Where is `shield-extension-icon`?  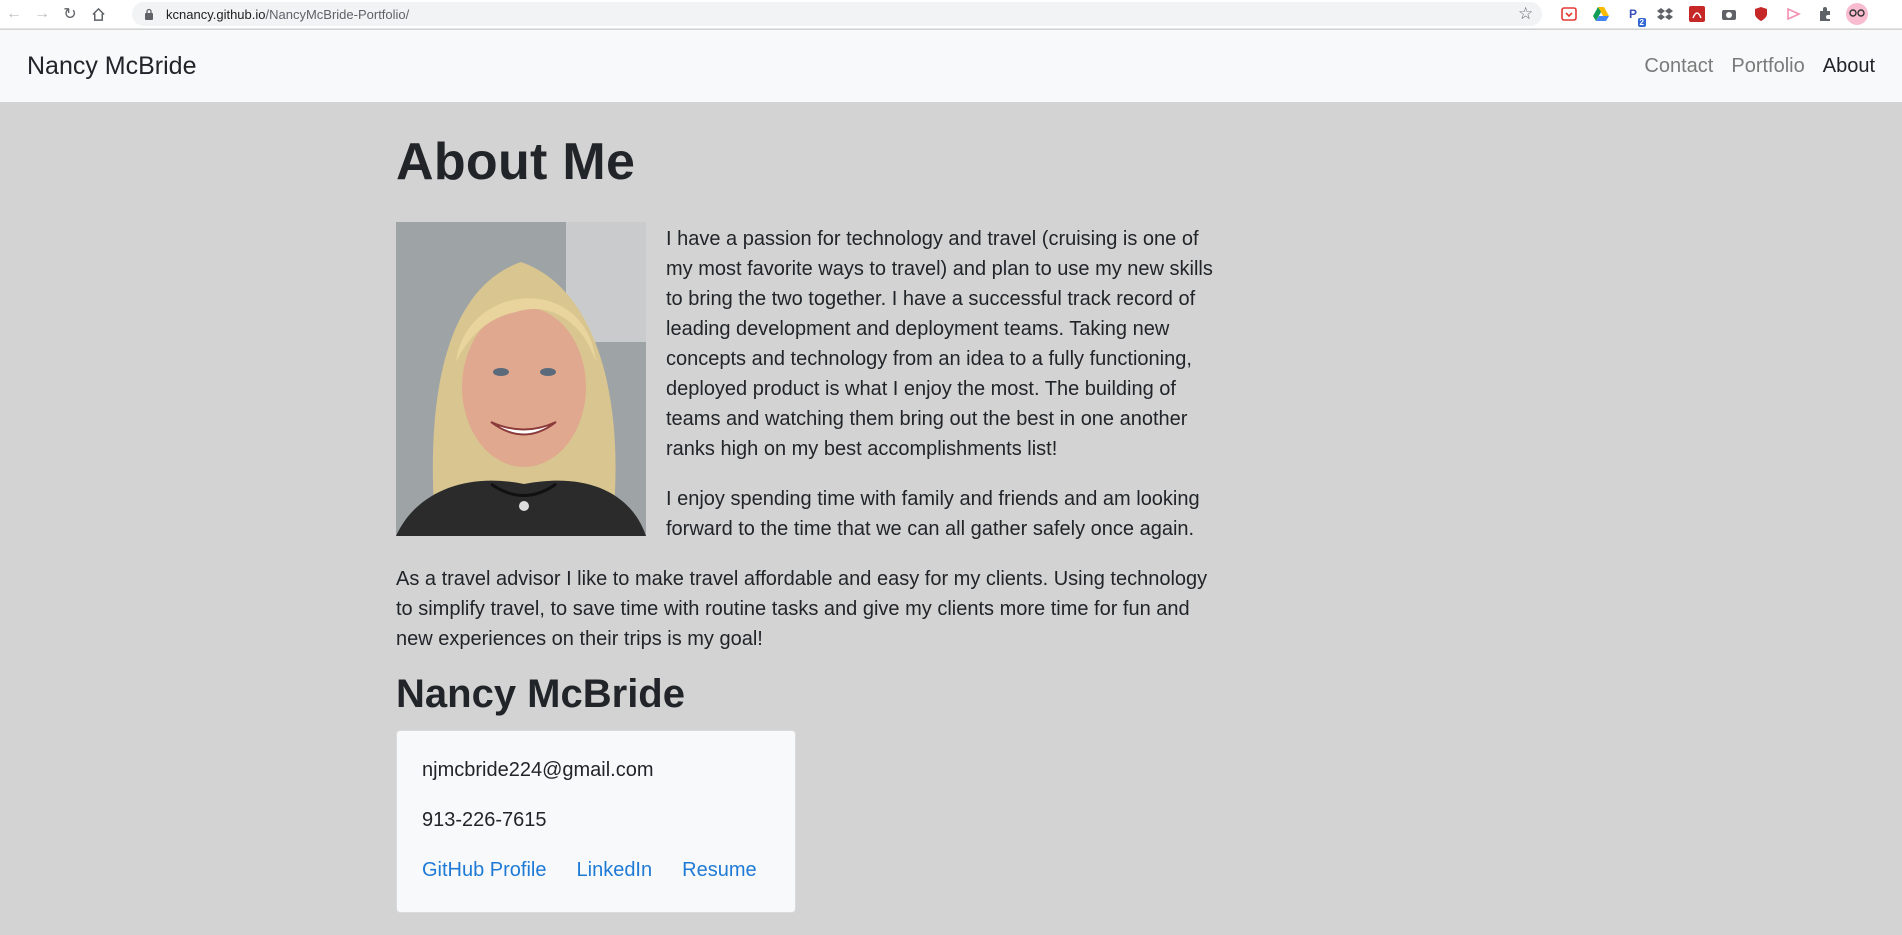
shield-extension-icon is located at coordinates (1761, 14).